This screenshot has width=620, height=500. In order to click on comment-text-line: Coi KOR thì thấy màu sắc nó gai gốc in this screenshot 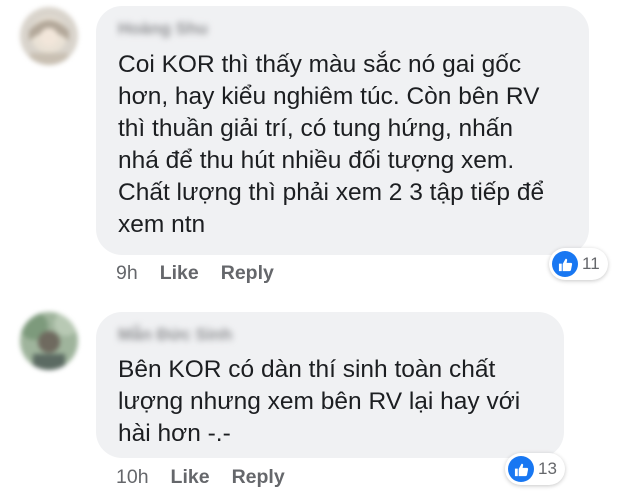, I will do `click(320, 64)`.